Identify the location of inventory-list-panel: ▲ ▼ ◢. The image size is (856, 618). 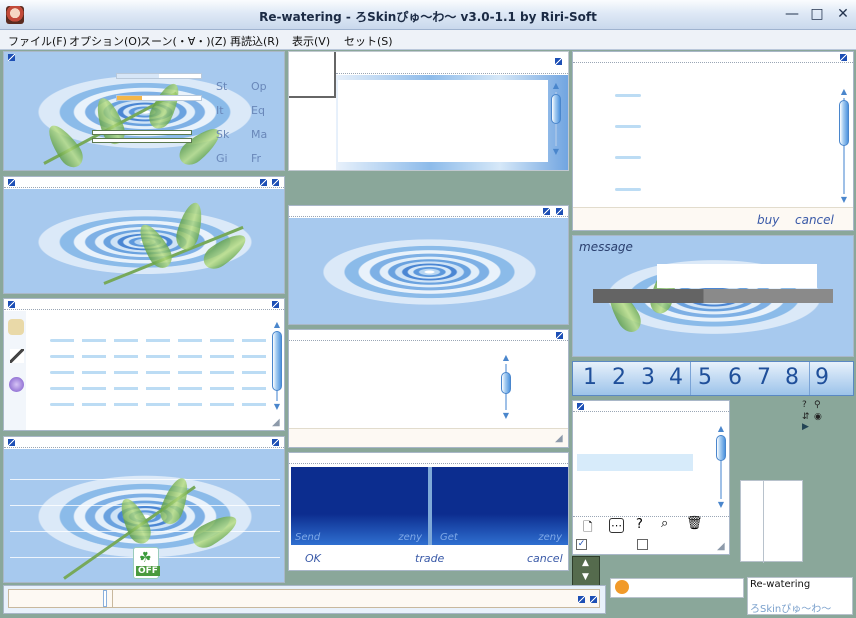
(144, 364).